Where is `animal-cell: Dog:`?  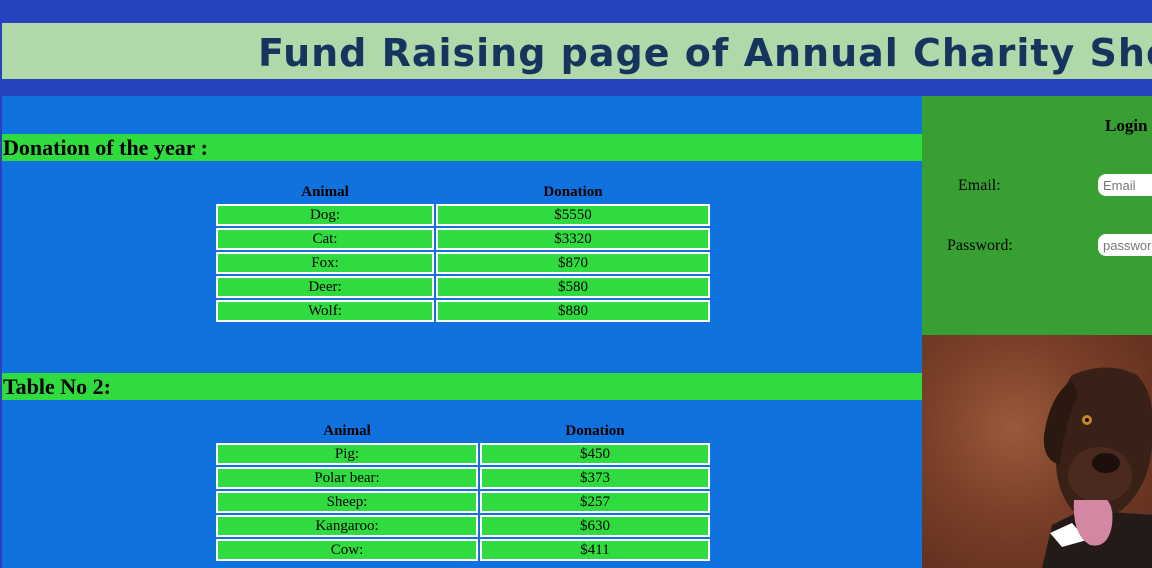
animal-cell: Dog: is located at coordinates (325, 215).